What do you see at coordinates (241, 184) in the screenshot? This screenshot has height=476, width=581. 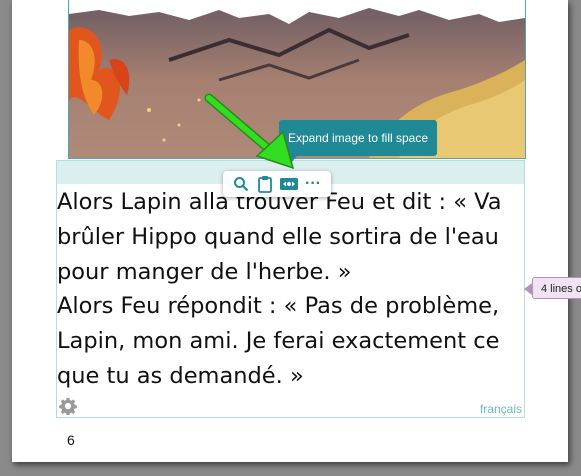 I see `search-icon` at bounding box center [241, 184].